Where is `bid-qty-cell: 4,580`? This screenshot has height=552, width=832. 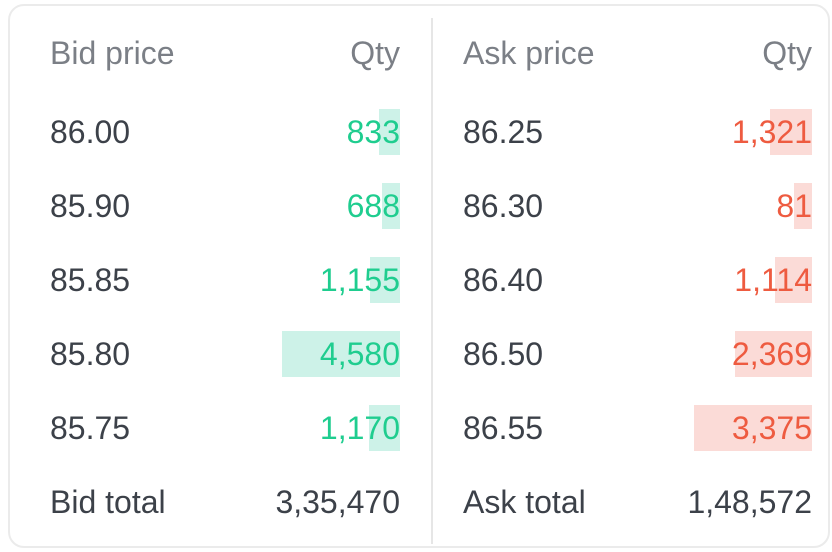 bid-qty-cell: 4,580 is located at coordinates (341, 354).